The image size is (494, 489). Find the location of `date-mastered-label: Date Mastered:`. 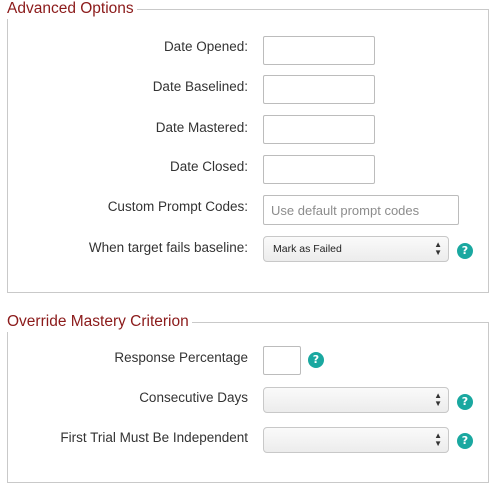

date-mastered-label: Date Mastered: is located at coordinates (201, 127).